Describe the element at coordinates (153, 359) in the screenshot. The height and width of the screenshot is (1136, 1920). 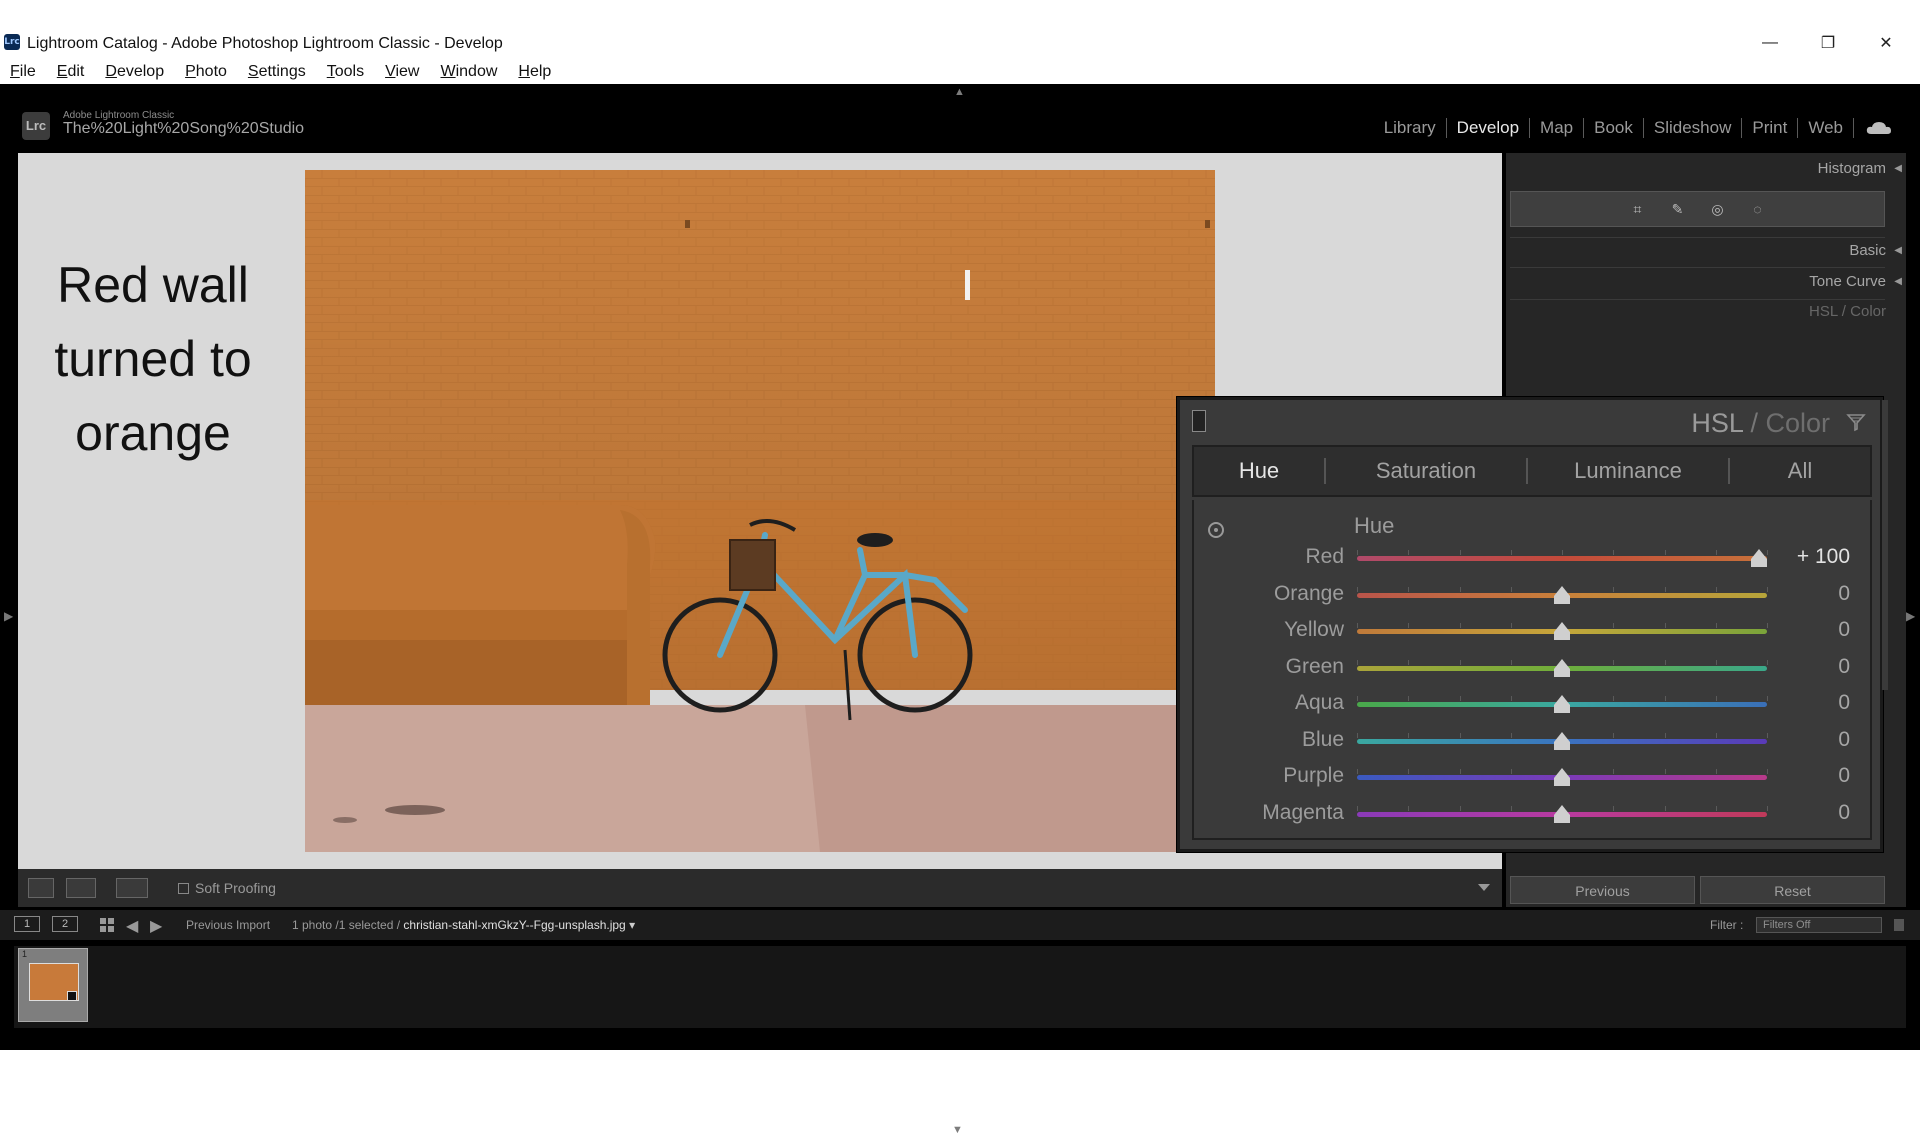
I see `annotation-line-2: turned to` at that location.